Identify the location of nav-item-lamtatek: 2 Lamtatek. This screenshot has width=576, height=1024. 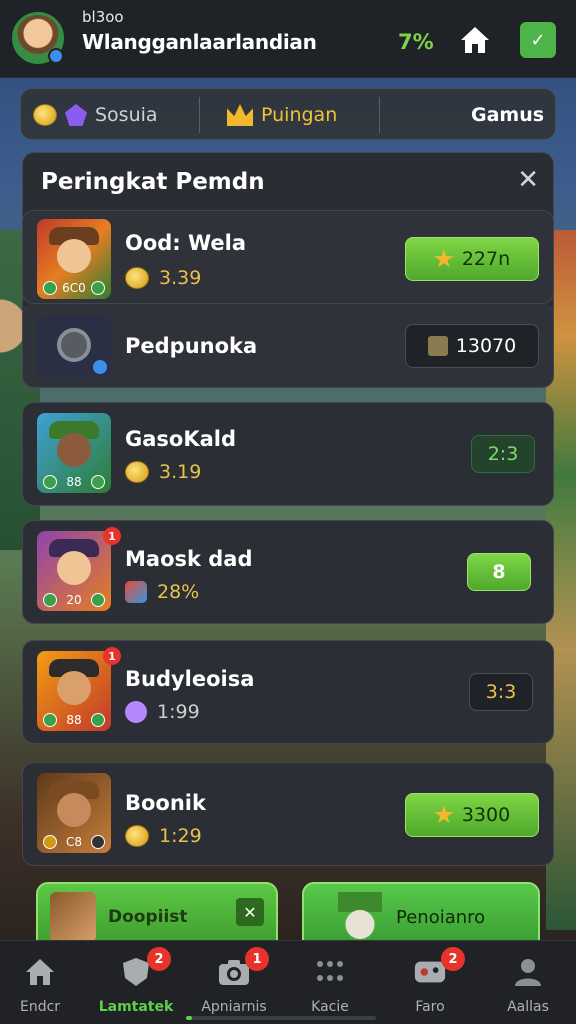
(136, 982).